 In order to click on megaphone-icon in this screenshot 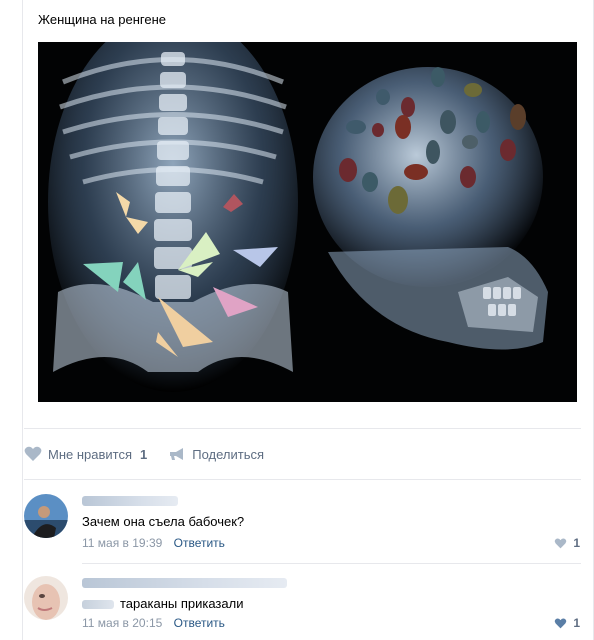, I will do `click(177, 454)`.